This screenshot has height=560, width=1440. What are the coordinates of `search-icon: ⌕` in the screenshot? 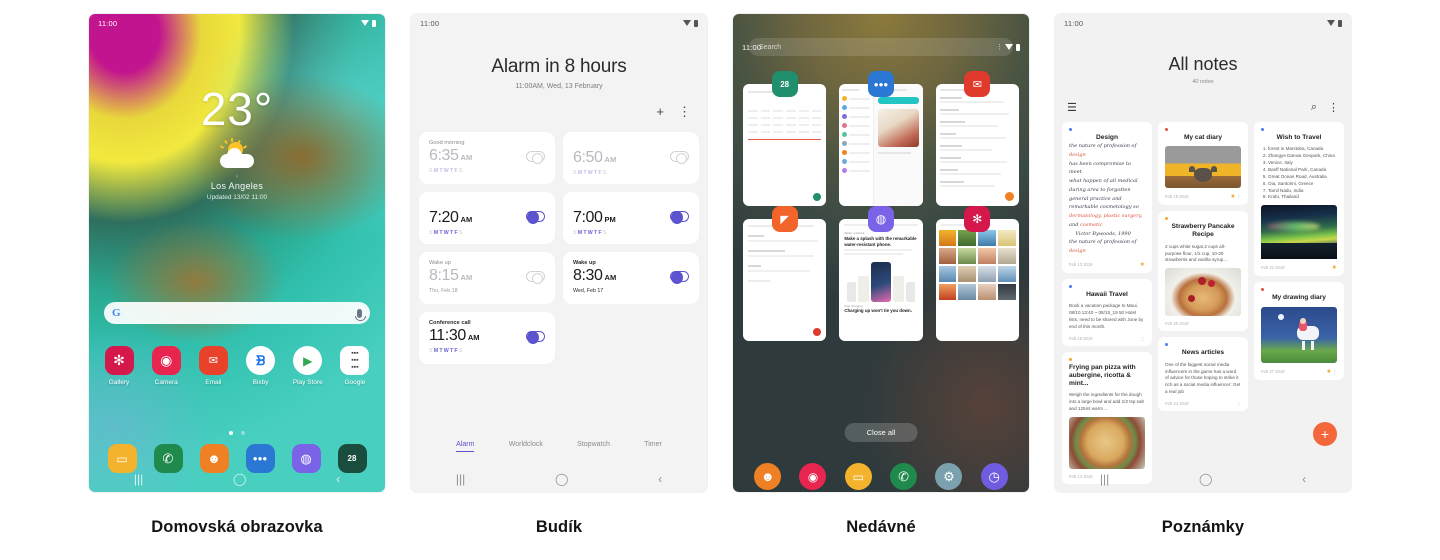 It's located at (1314, 107).